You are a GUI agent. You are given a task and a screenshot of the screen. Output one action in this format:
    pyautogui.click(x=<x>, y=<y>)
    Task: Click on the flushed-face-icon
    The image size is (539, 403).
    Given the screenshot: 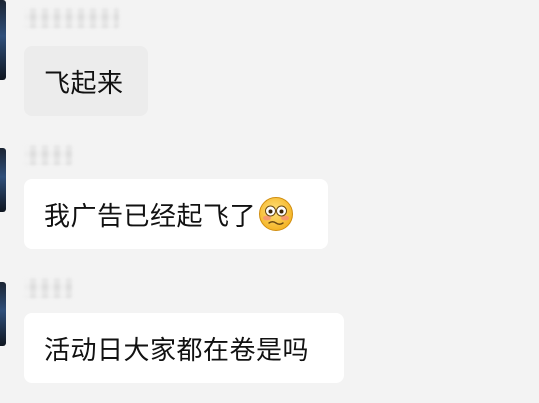 What is the action you would take?
    pyautogui.click(x=276, y=214)
    